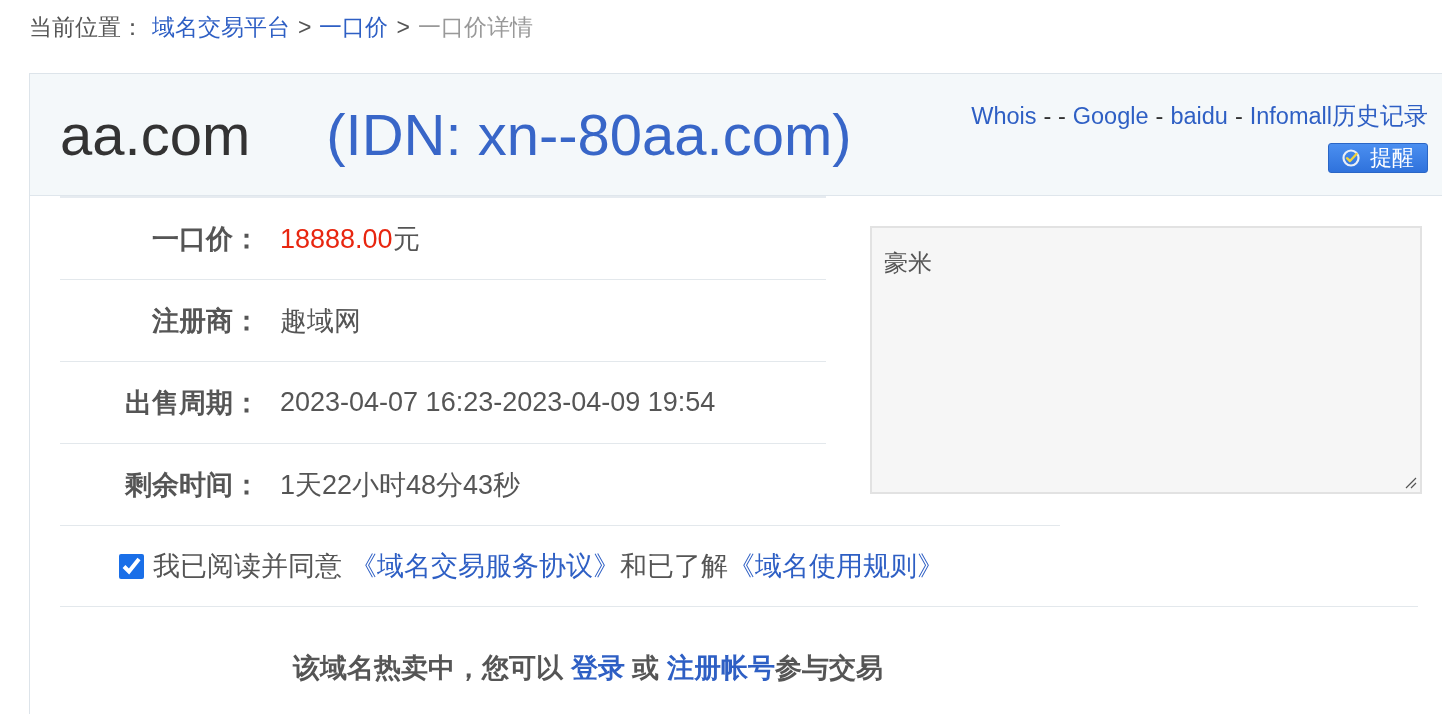  What do you see at coordinates (1338, 116) in the screenshot?
I see `lookup-link: Infomall历史记录` at bounding box center [1338, 116].